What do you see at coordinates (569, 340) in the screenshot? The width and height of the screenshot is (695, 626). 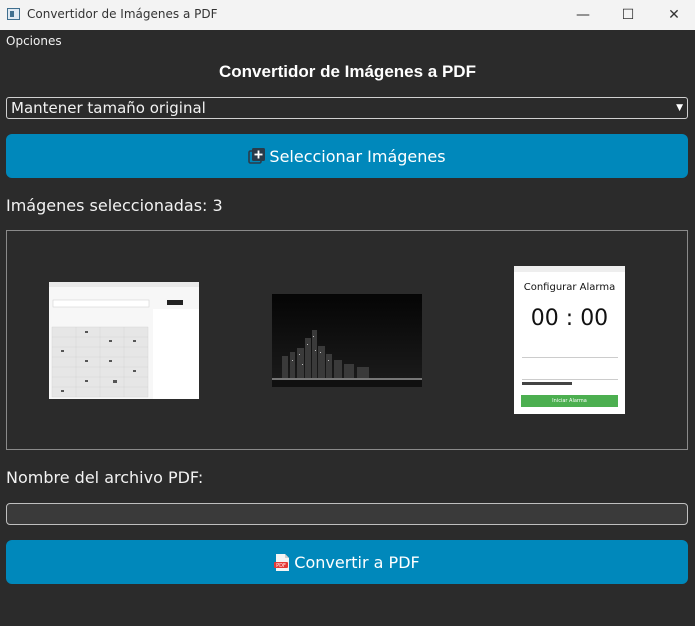 I see `thumbnail-alarm: Configurar Alarma 00 : 00 Iniciar Alarma` at bounding box center [569, 340].